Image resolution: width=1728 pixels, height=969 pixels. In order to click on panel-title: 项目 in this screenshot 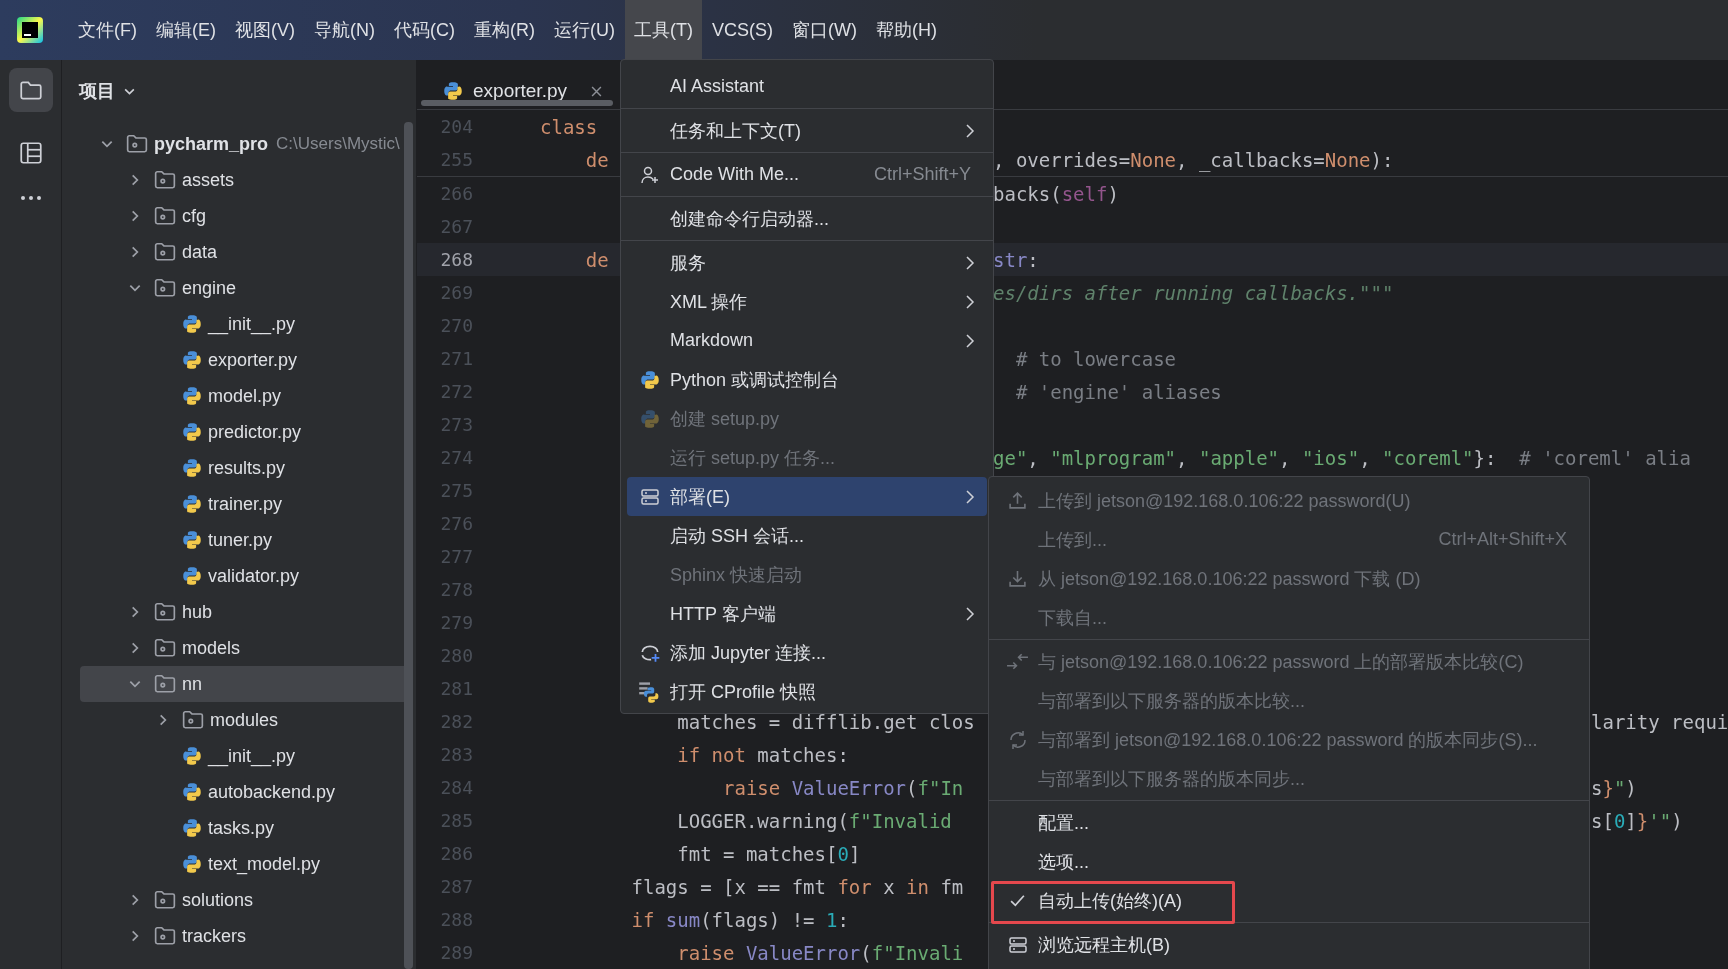, I will do `click(97, 91)`.